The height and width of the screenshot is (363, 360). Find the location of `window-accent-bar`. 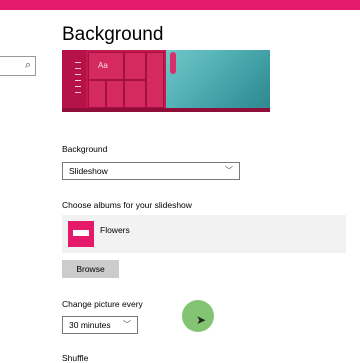

window-accent-bar is located at coordinates (180, 5).